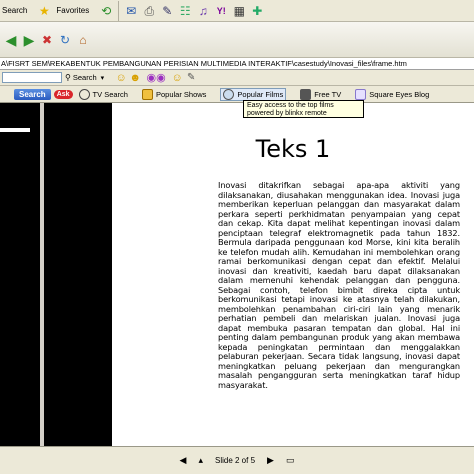 Image resolution: width=474 pixels, height=474 pixels. Describe the element at coordinates (119, 10) in the screenshot. I see `toolbar-separator` at that location.